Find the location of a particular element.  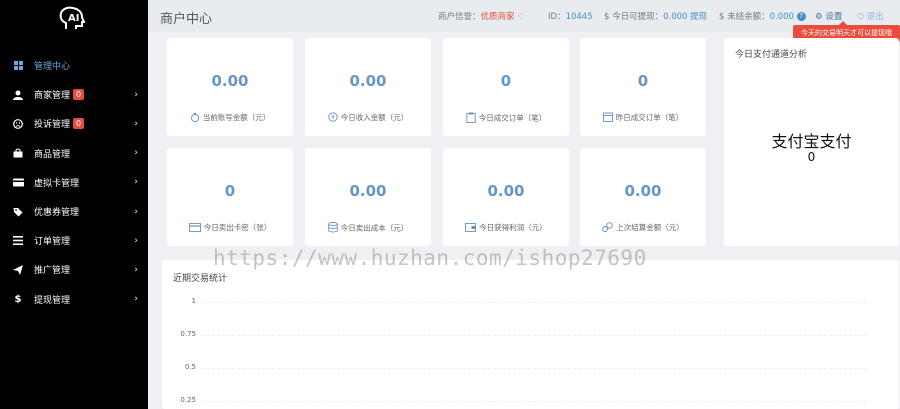

sidebar-item-label: 提现管理 is located at coordinates (52, 300).